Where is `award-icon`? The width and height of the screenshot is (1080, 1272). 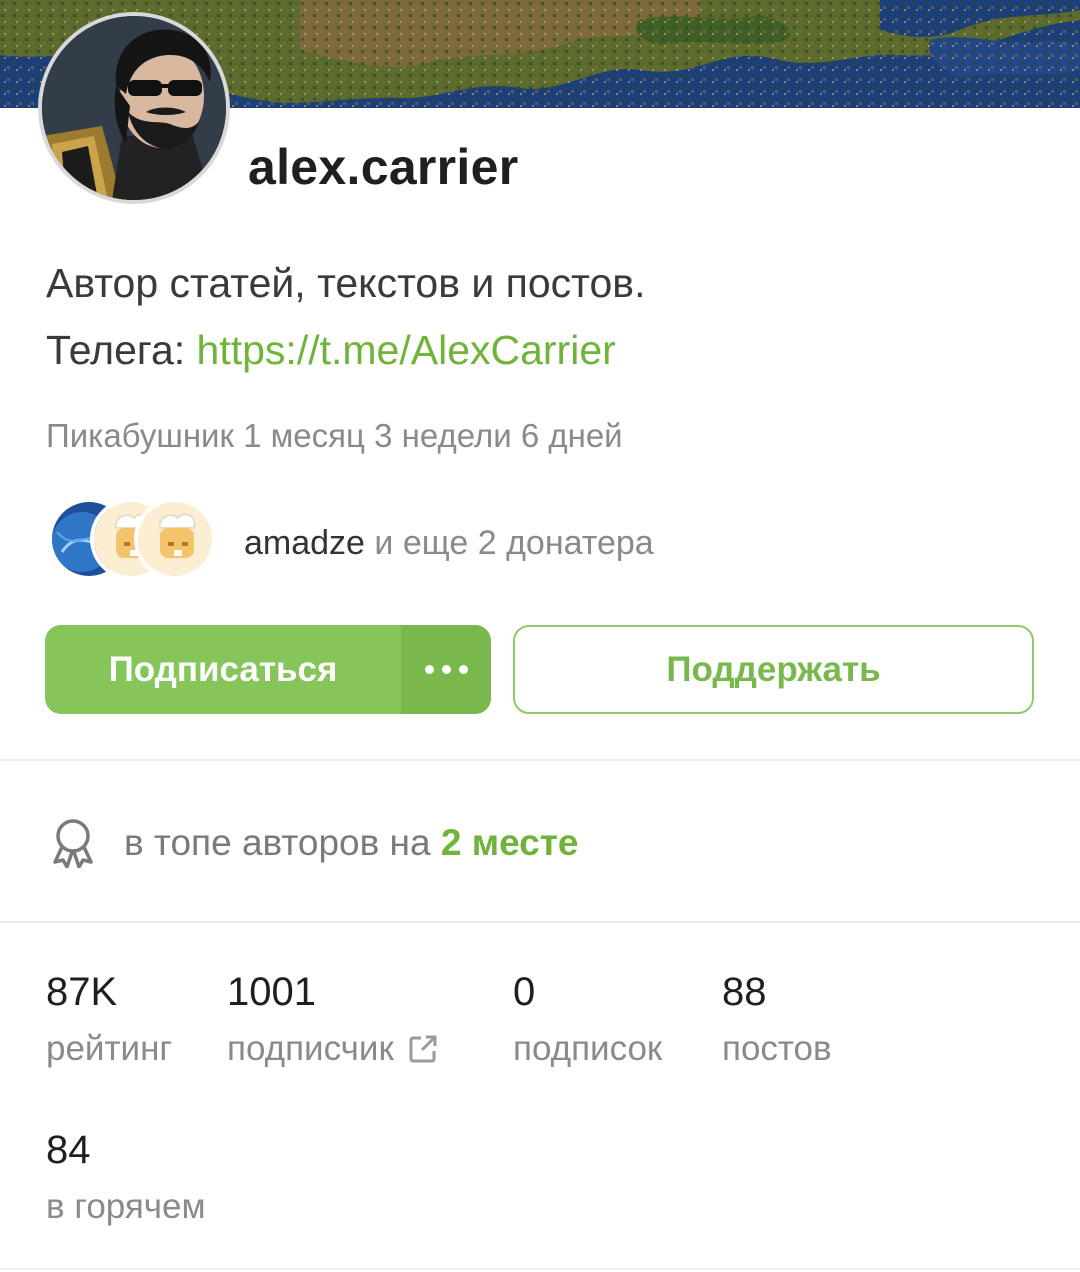 award-icon is located at coordinates (73, 843).